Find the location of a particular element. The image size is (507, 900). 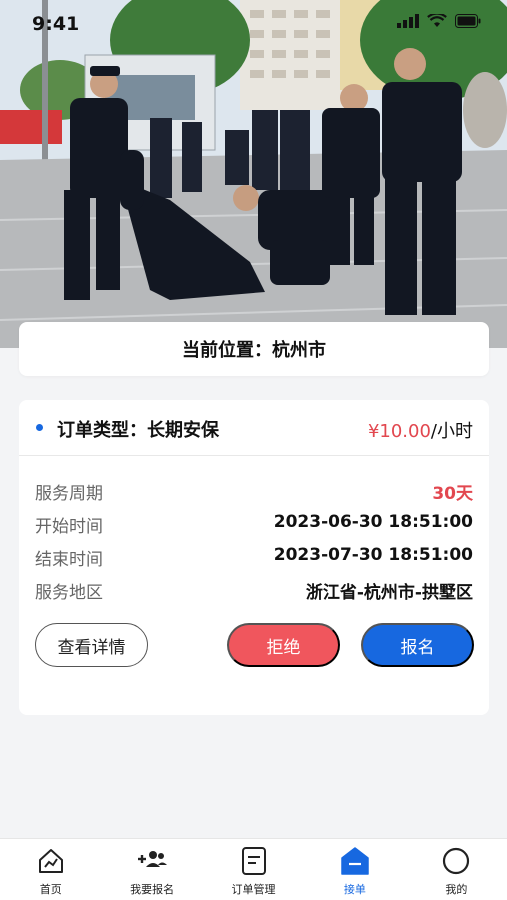

current-location-label: 当前位置：杭州市 is located at coordinates (254, 350).